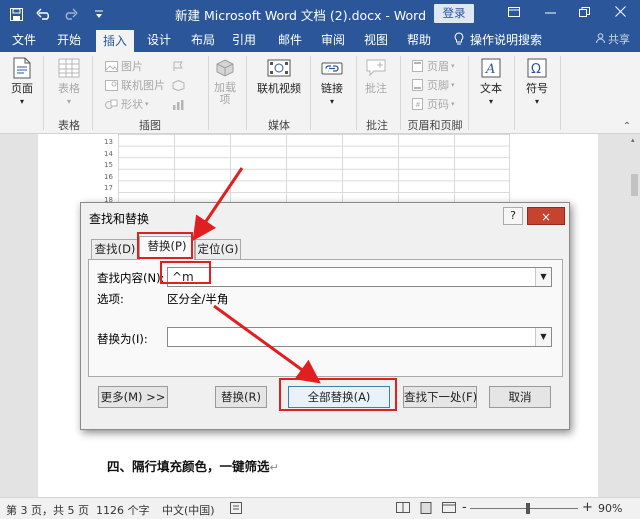 The image size is (640, 519). I want to click on tell-me-search: 操作说明搜索, so click(498, 40).